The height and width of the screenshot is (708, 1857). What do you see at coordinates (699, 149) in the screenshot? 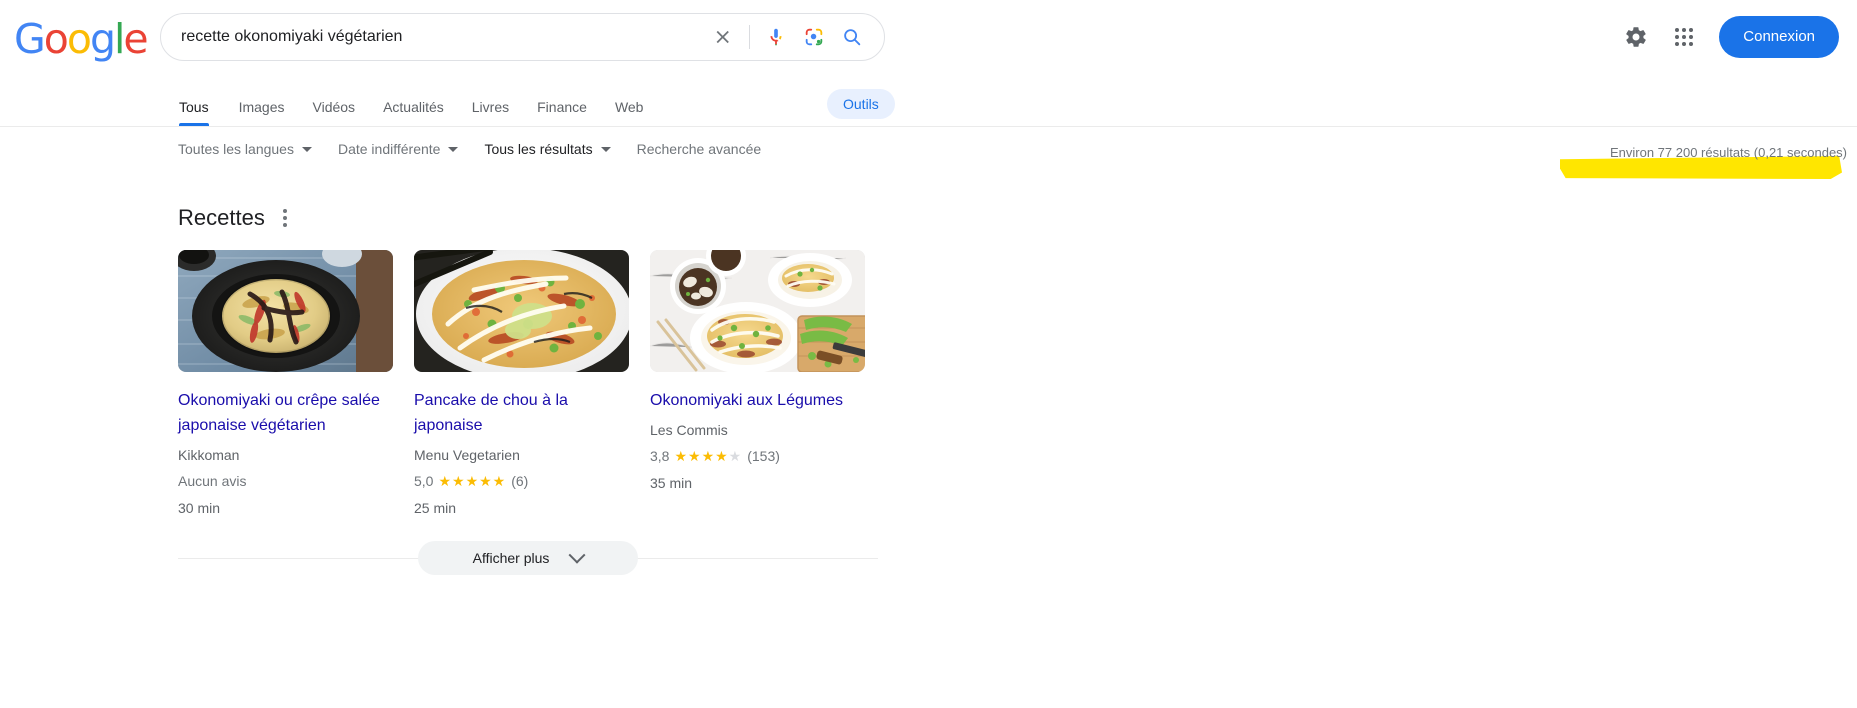
I see `advanced-search-link: Recherche avancée` at bounding box center [699, 149].